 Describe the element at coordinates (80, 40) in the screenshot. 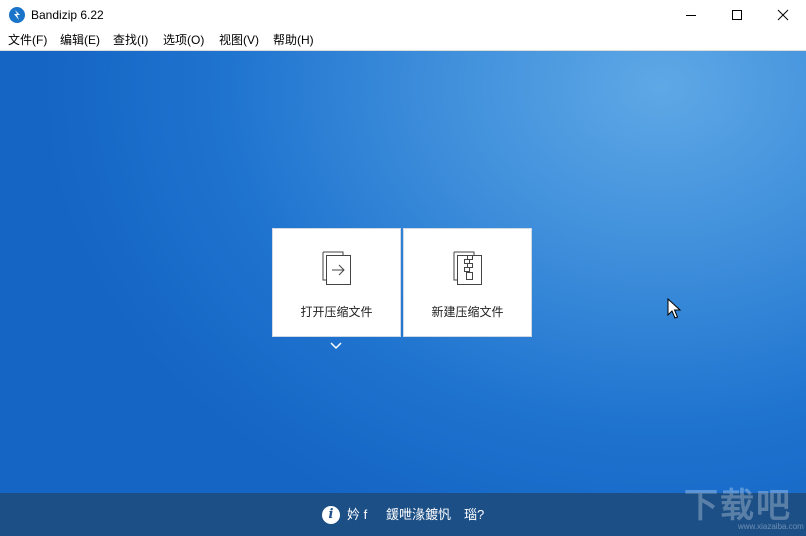

I see `menu-edit: 编辑(E)` at that location.